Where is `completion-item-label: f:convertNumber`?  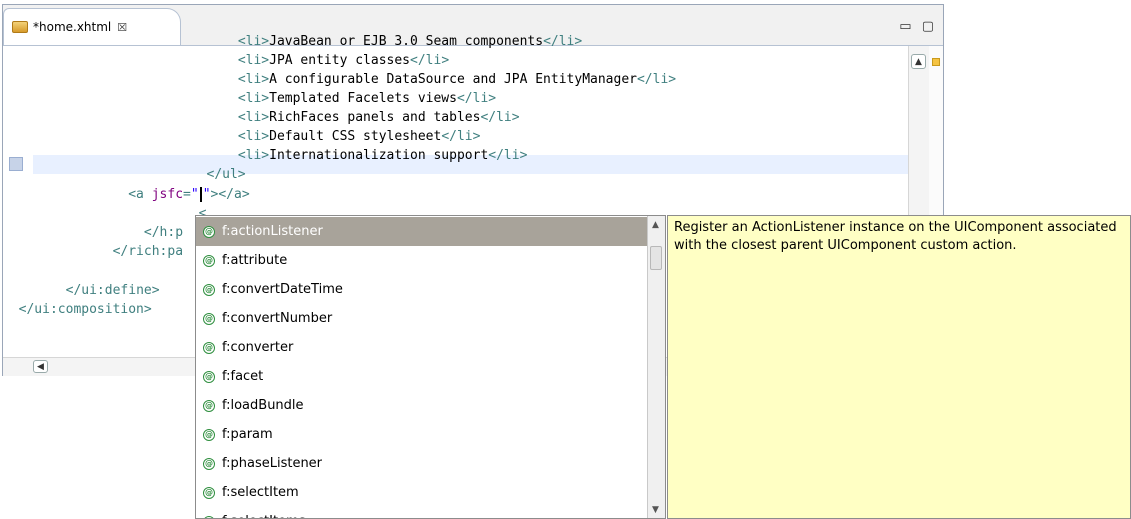 completion-item-label: f:convertNumber is located at coordinates (277, 318).